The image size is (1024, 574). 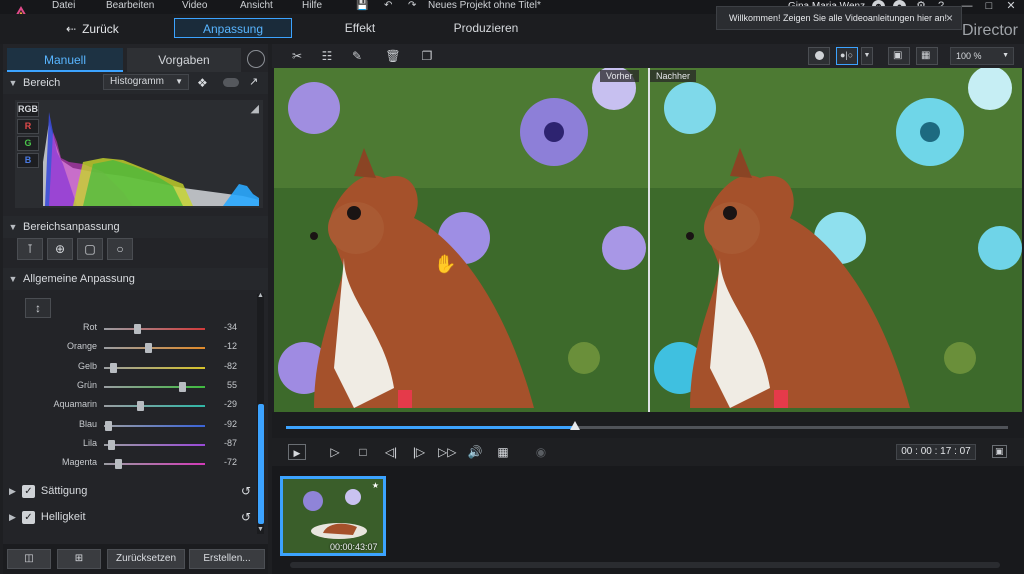 What do you see at coordinates (936, 452) in the screenshot?
I see `timecode-display: 00 : 00 : 17 : 07` at bounding box center [936, 452].